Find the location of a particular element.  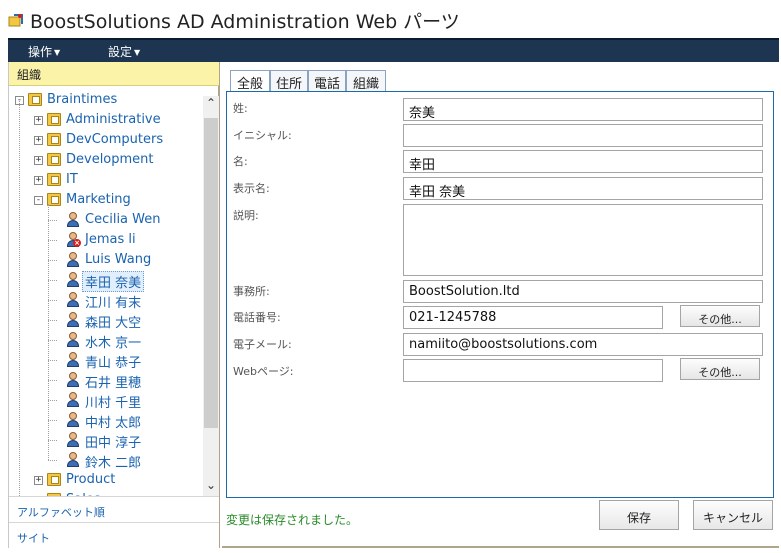

tree-user-item: 青山 恭子 is located at coordinates (104, 360).